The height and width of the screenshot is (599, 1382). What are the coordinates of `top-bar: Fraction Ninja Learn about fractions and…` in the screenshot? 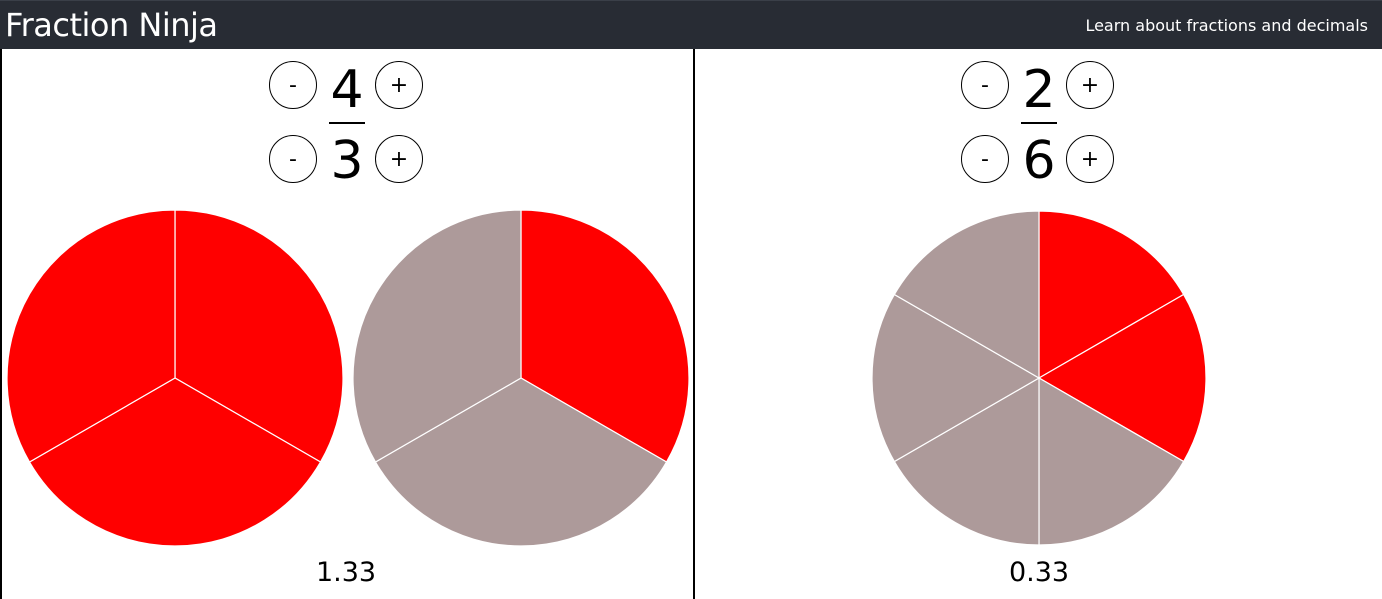 It's located at (691, 24).